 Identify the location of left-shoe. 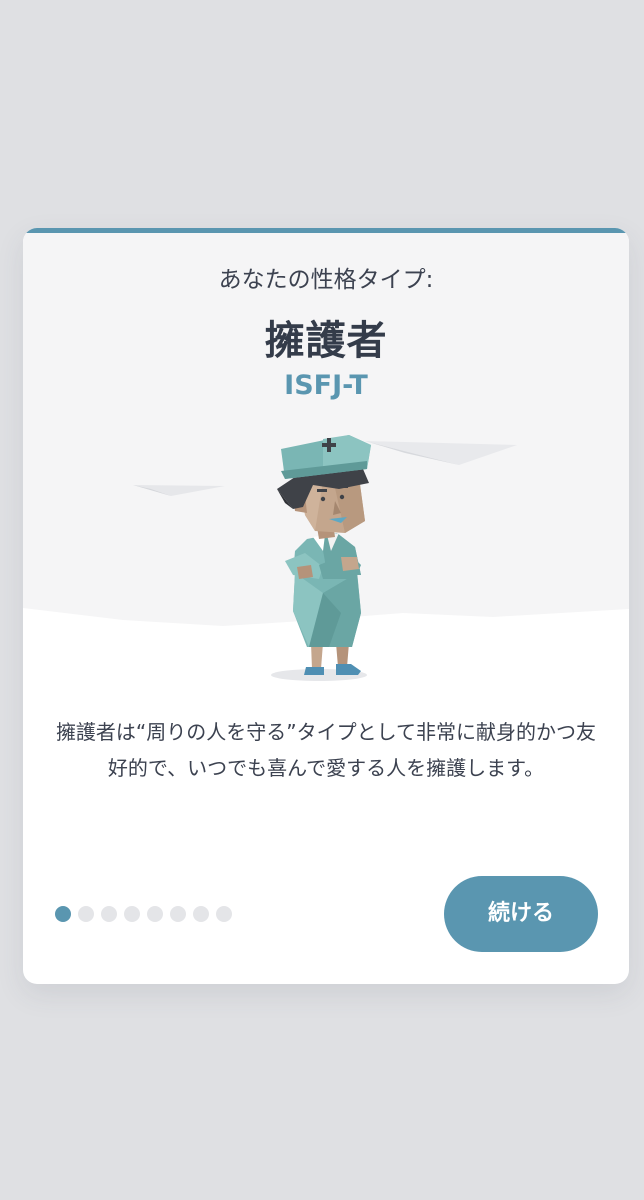
(314, 671).